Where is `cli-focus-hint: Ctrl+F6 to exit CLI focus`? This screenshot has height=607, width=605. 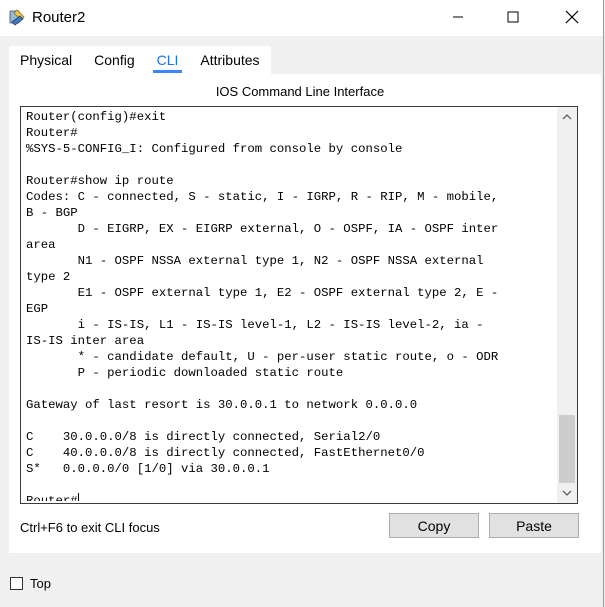 cli-focus-hint: Ctrl+F6 to exit CLI focus is located at coordinates (90, 527).